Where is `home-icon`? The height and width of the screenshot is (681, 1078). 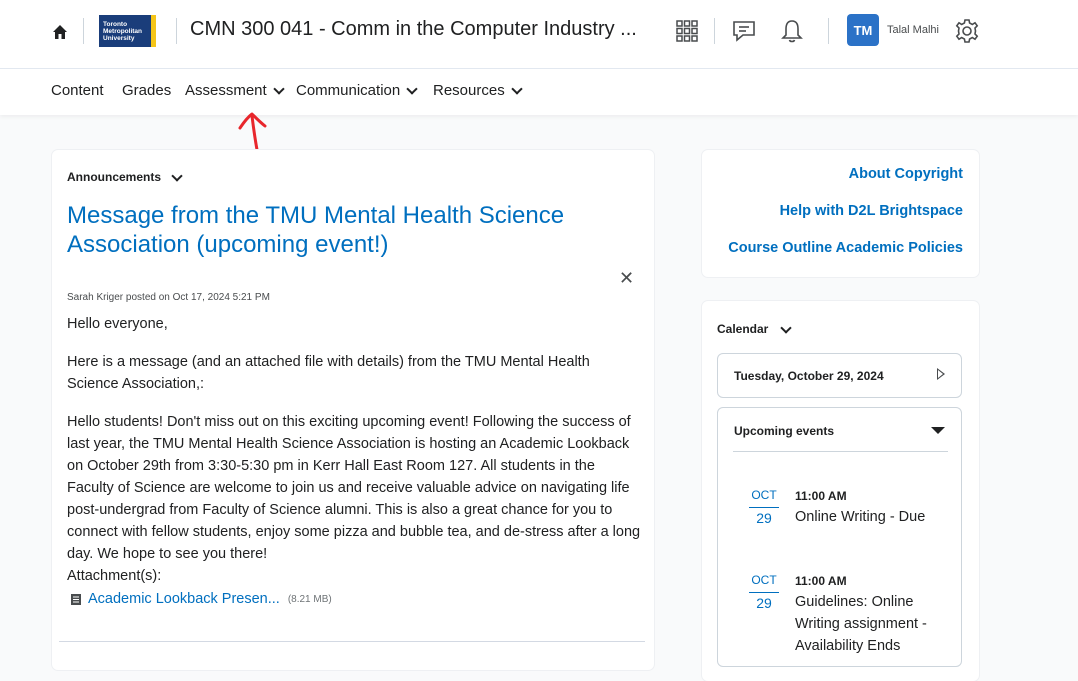 home-icon is located at coordinates (60, 32).